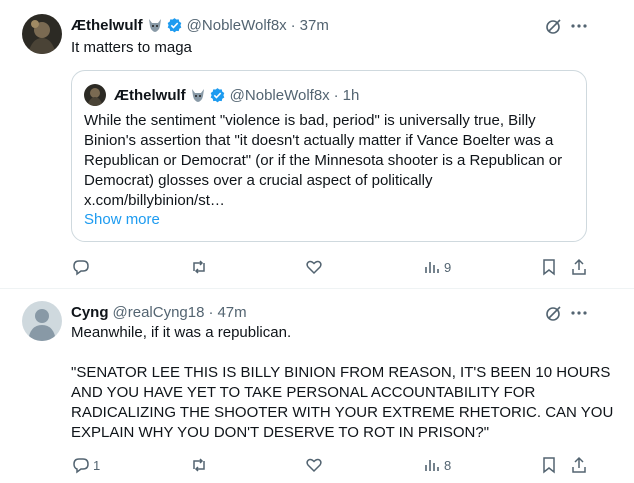 This screenshot has height=483, width=634. What do you see at coordinates (90, 312) in the screenshot?
I see `author-name: Cyng` at bounding box center [90, 312].